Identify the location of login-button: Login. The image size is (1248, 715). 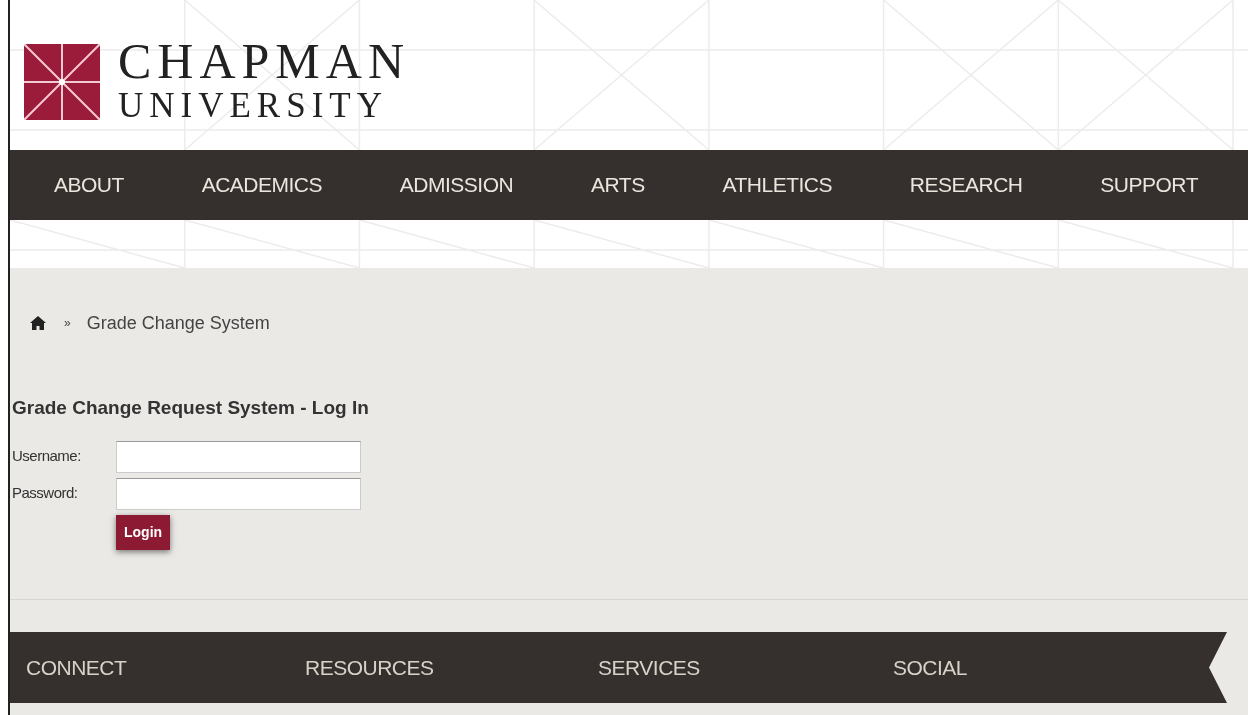
(143, 532).